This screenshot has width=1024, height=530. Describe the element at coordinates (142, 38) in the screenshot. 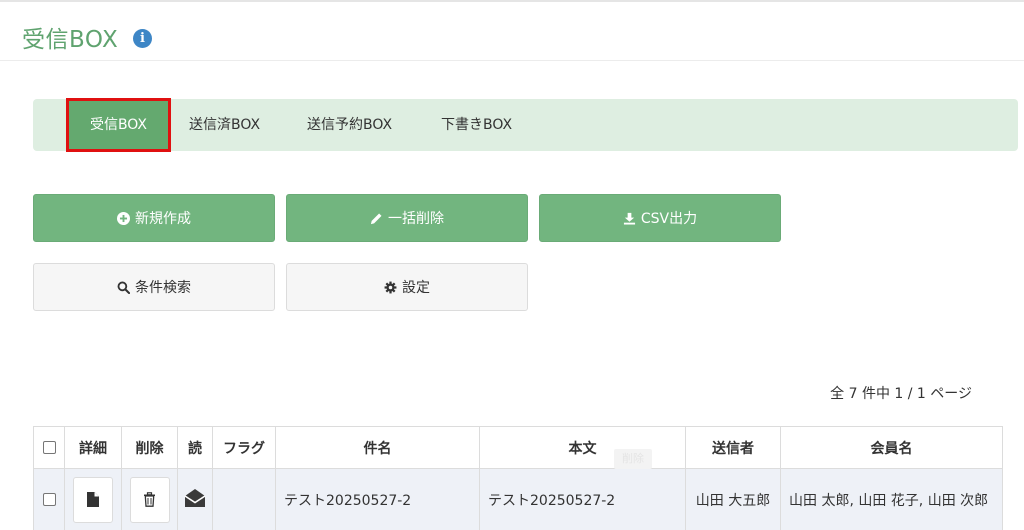

I see `info-icon: i` at that location.